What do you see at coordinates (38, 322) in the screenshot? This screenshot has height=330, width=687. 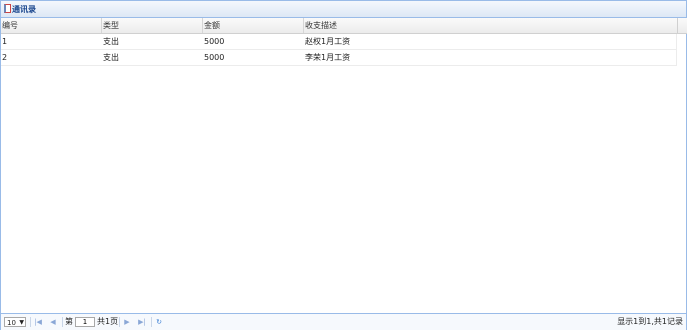 I see `first-page-icon: |◀` at bounding box center [38, 322].